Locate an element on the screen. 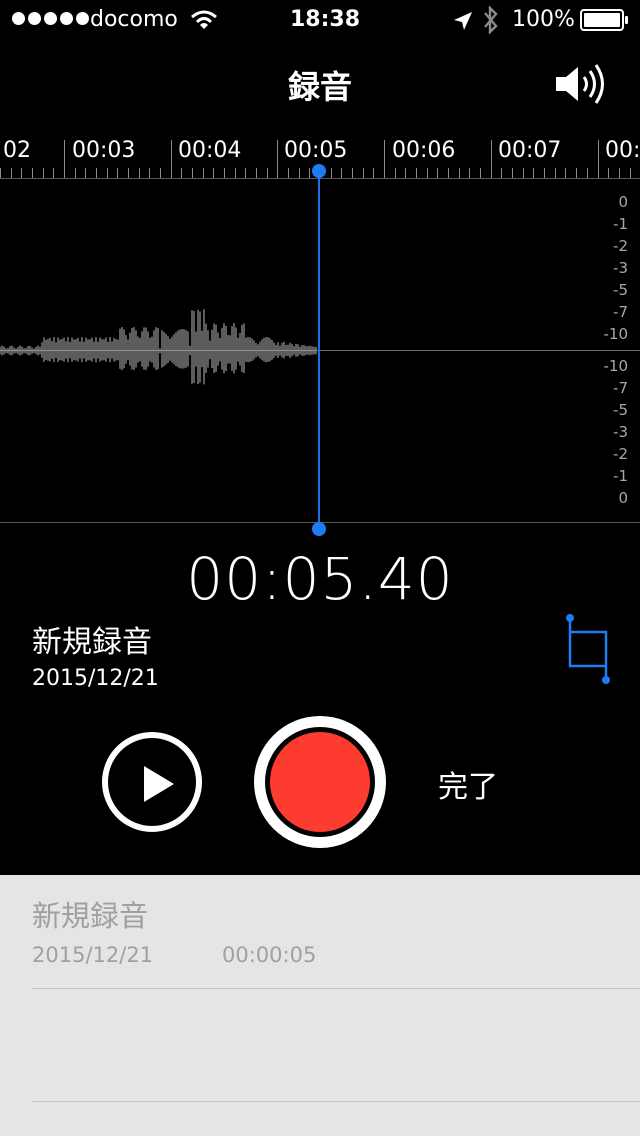 The width and height of the screenshot is (640, 1136). play-button is located at coordinates (152, 782).